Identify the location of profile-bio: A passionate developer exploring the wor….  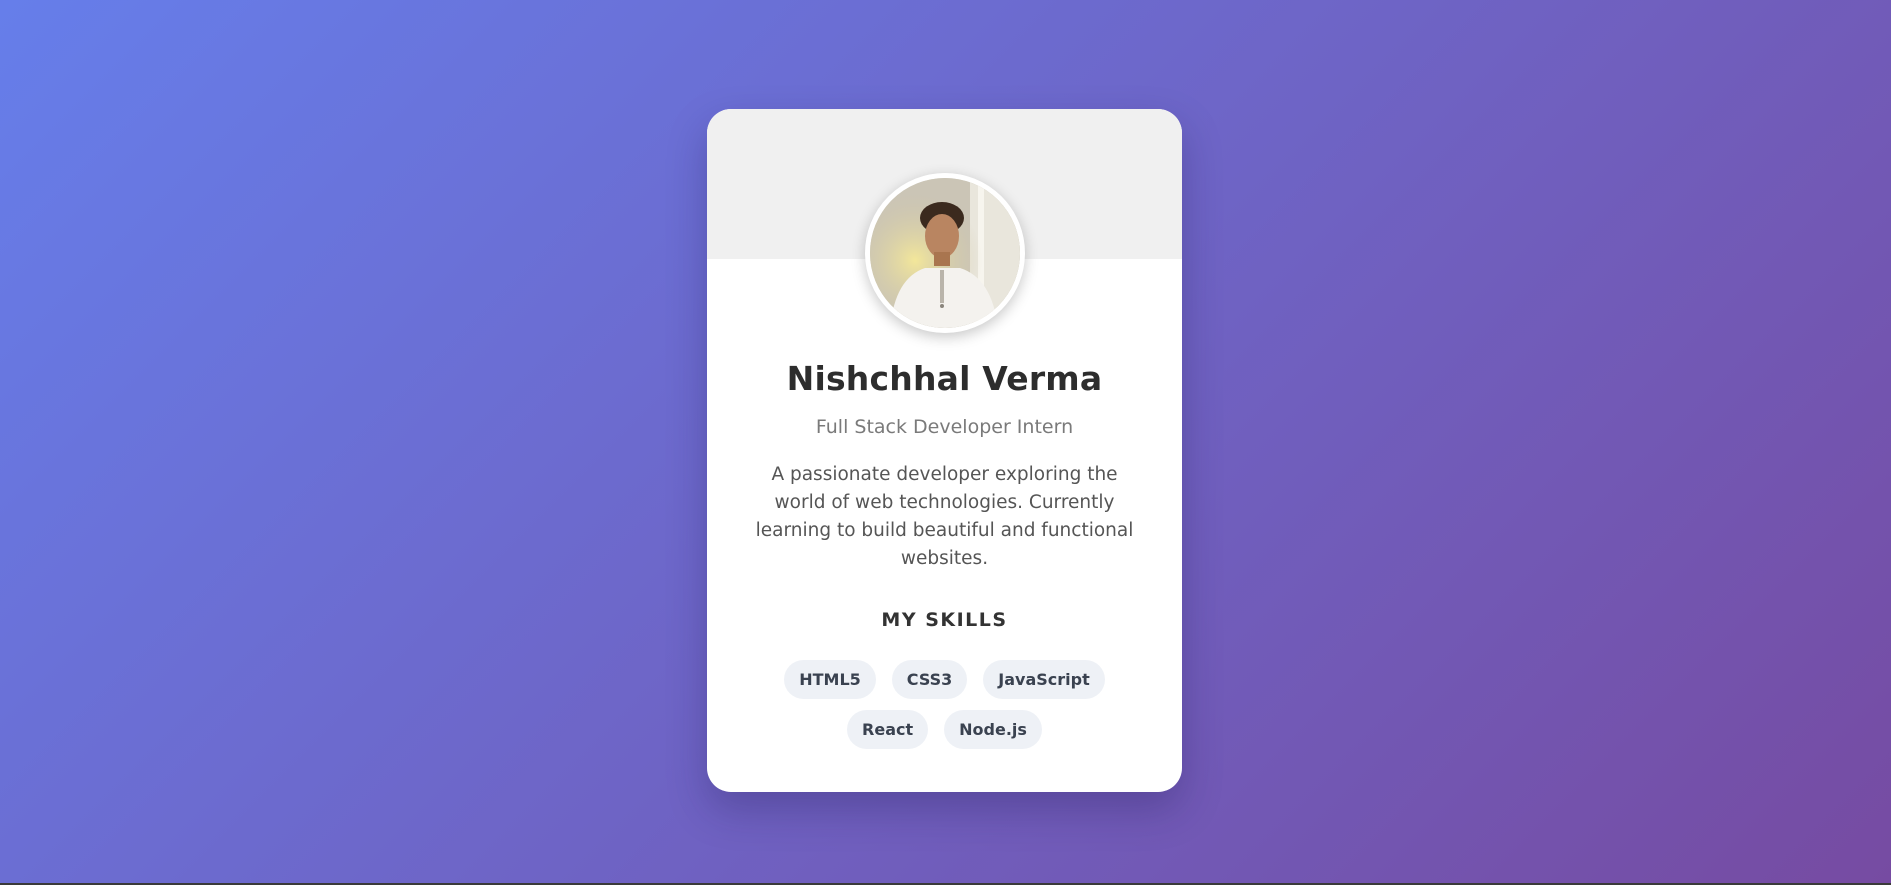
(944, 516).